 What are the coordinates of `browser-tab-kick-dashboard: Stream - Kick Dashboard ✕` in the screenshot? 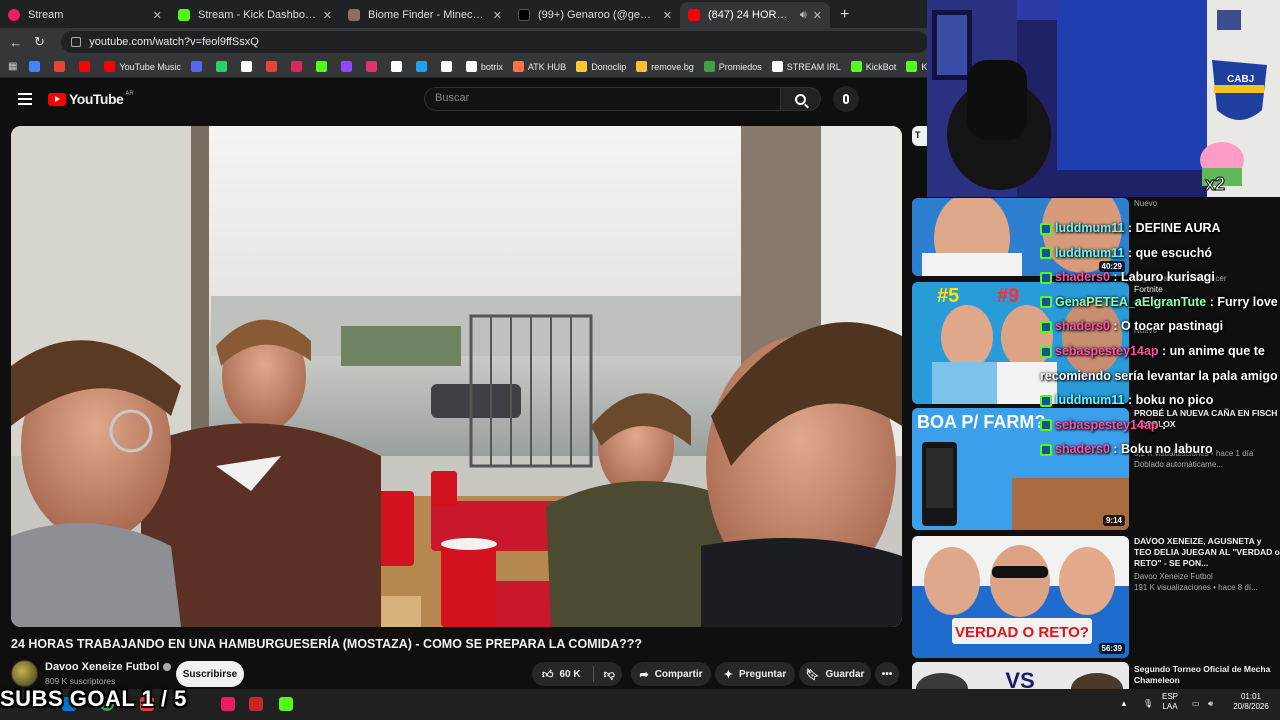 It's located at (255, 15).